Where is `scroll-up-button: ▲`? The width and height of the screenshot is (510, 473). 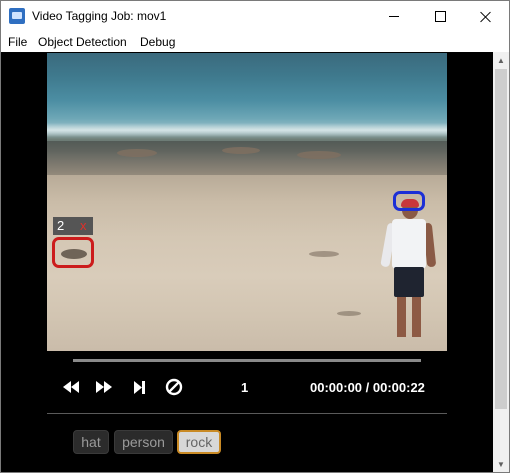
scroll-up-button: ▲ is located at coordinates (501, 60).